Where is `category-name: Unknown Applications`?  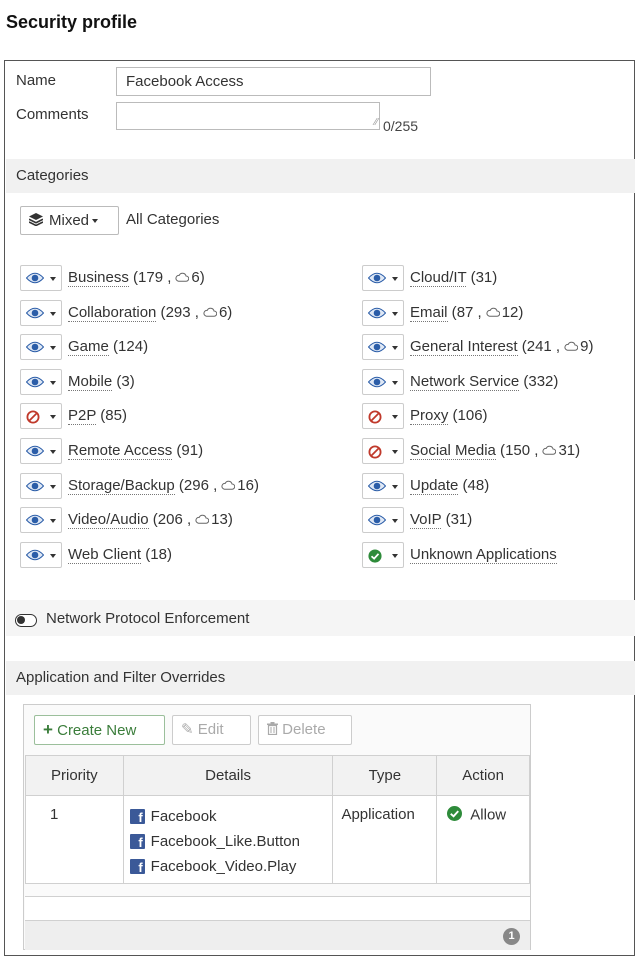
category-name: Unknown Applications is located at coordinates (483, 555).